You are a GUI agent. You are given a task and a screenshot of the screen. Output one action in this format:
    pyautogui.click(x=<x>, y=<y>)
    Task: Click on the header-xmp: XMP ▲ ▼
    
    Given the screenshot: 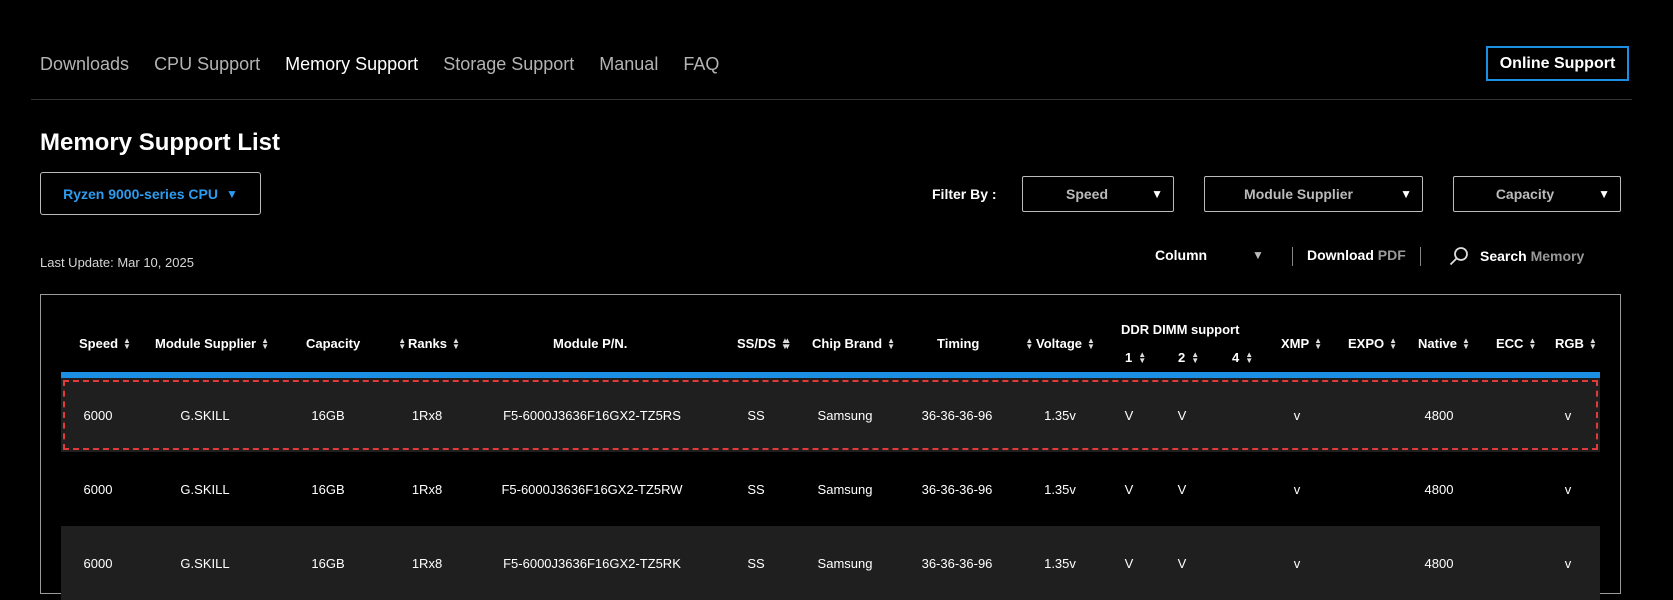 What is the action you would take?
    pyautogui.click(x=1301, y=343)
    